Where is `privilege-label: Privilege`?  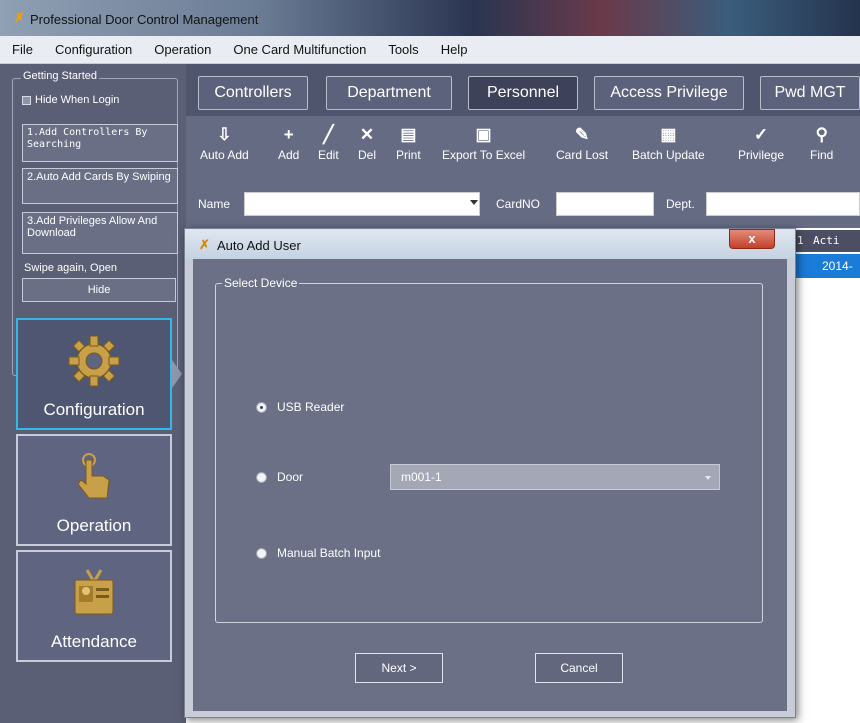 privilege-label: Privilege is located at coordinates (761, 155).